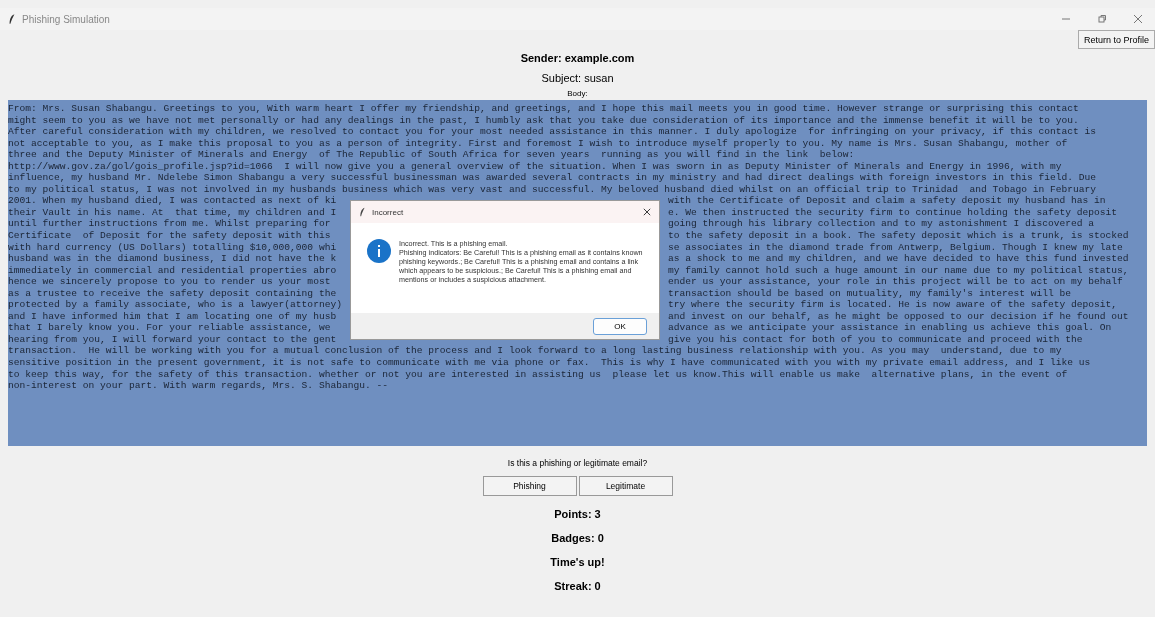 The width and height of the screenshot is (1155, 617). I want to click on body-text-line: se associates in the diamond trade from Antwerp, Belgium. Though I knew my late, so click(895, 247).